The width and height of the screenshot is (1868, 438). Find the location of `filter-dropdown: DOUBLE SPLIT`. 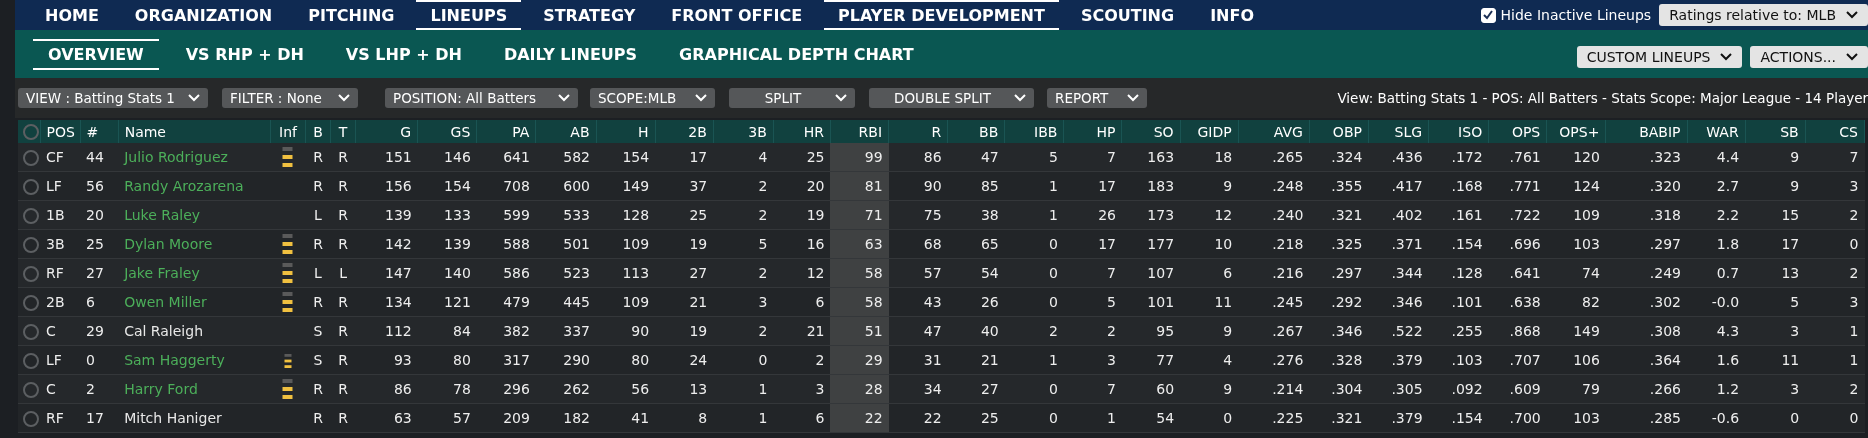

filter-dropdown: DOUBLE SPLIT is located at coordinates (951, 98).